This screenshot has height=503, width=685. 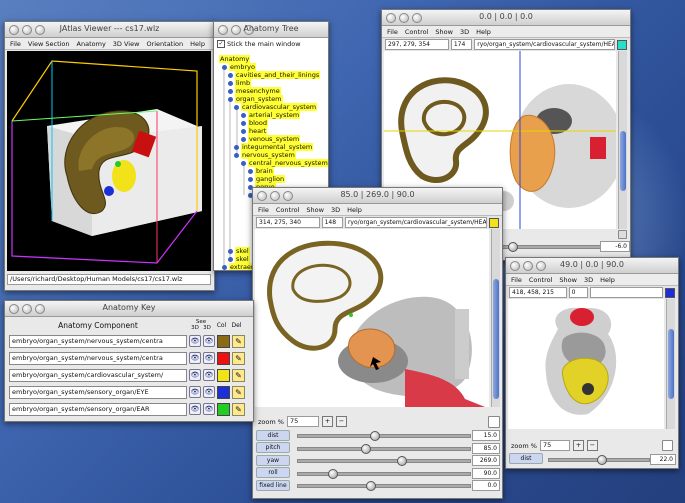 I want to click on view1-slider-value: -6.0, so click(x=615, y=246).